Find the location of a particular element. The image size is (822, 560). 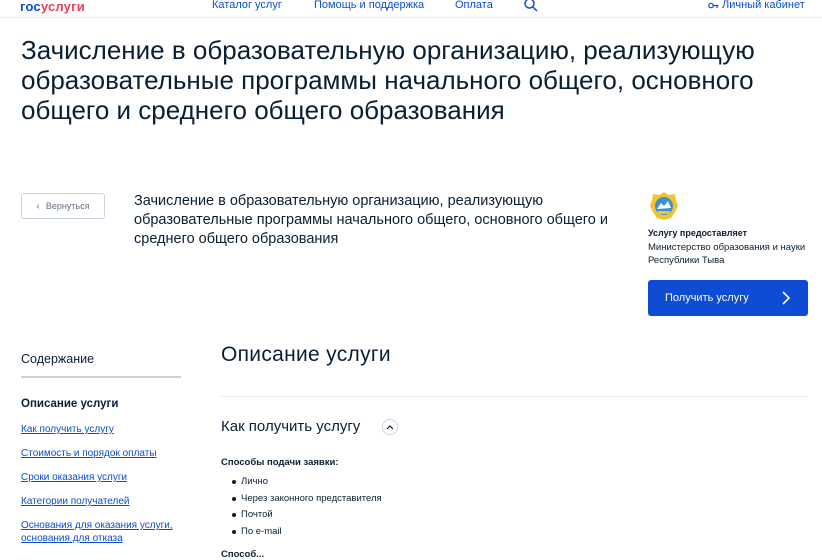

list-item: Лично is located at coordinates (307, 483).